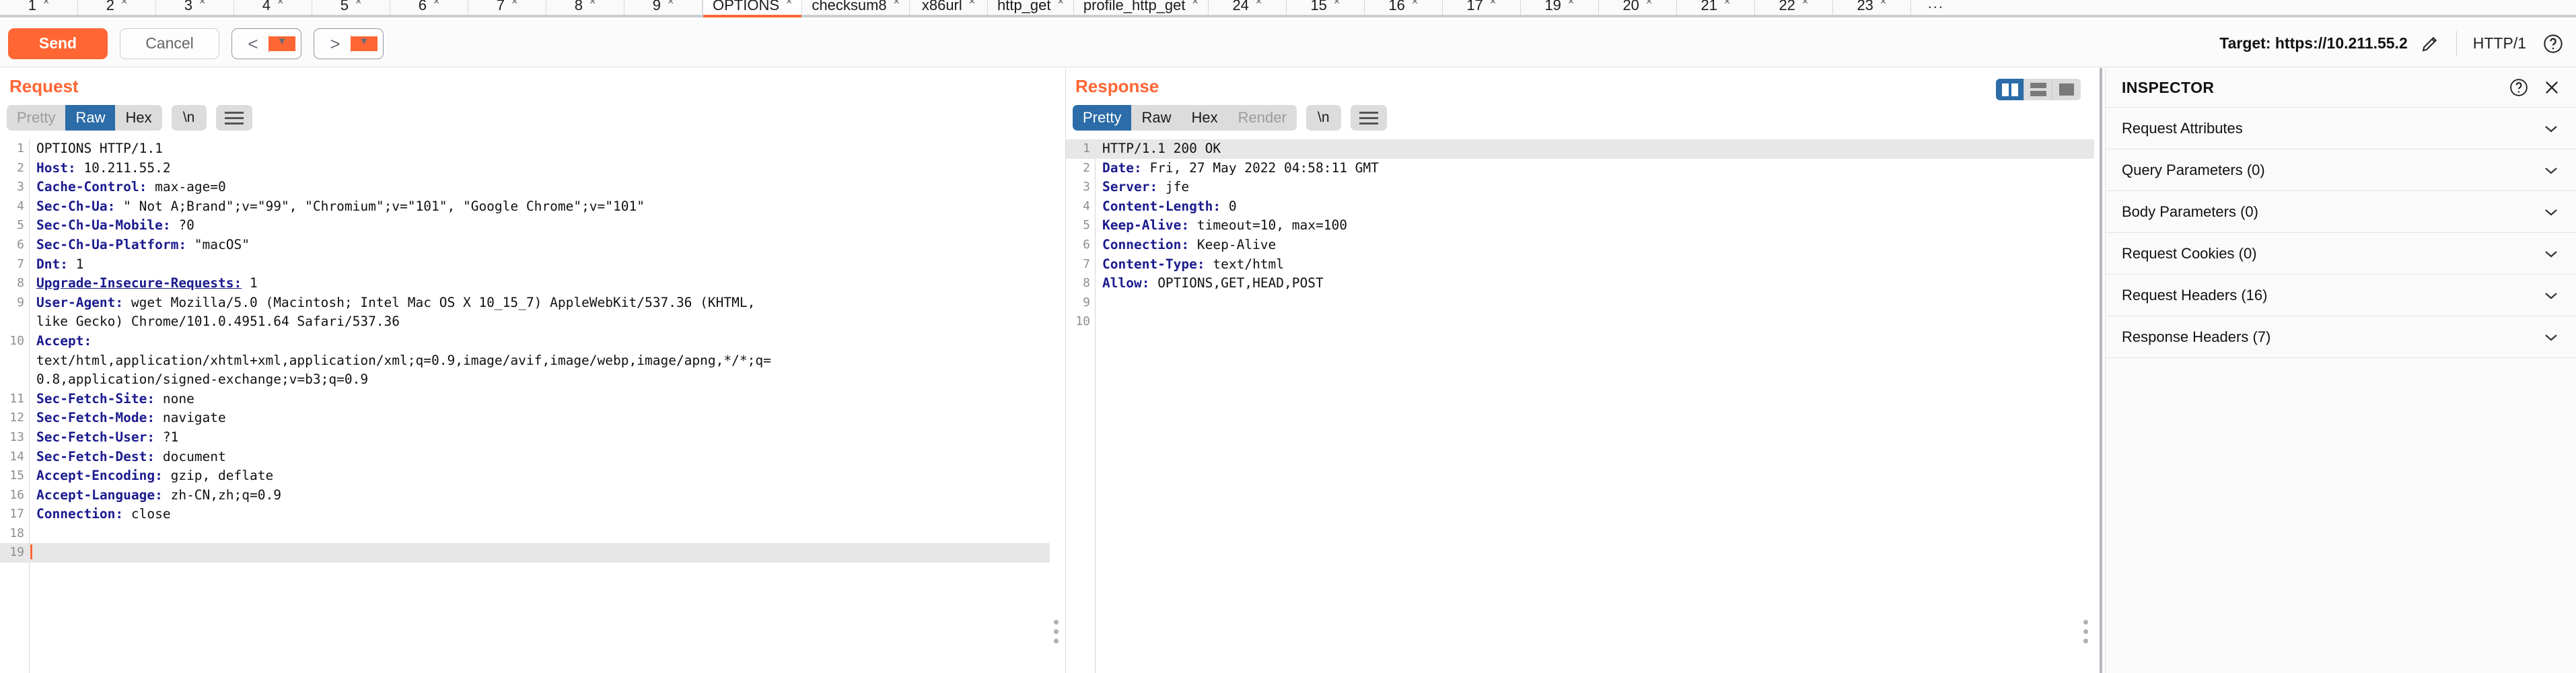 The height and width of the screenshot is (673, 2576). I want to click on response-tab-pretty: Pretty, so click(1102, 118).